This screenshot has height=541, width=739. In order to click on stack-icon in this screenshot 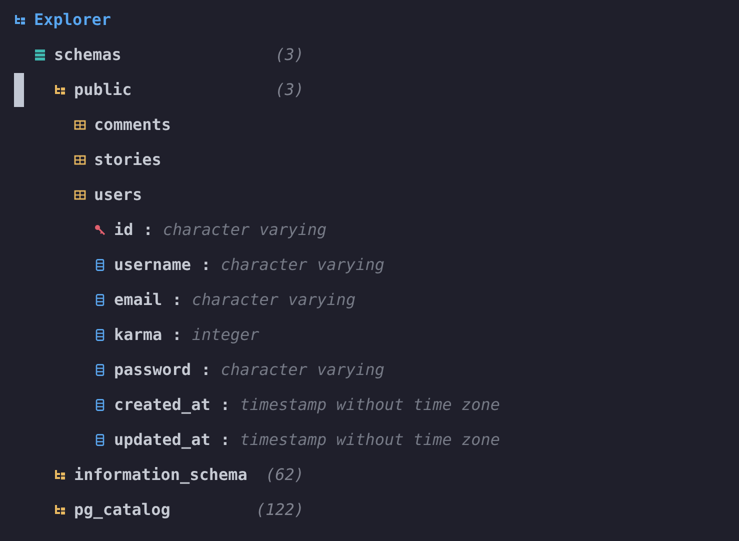, I will do `click(40, 54)`.